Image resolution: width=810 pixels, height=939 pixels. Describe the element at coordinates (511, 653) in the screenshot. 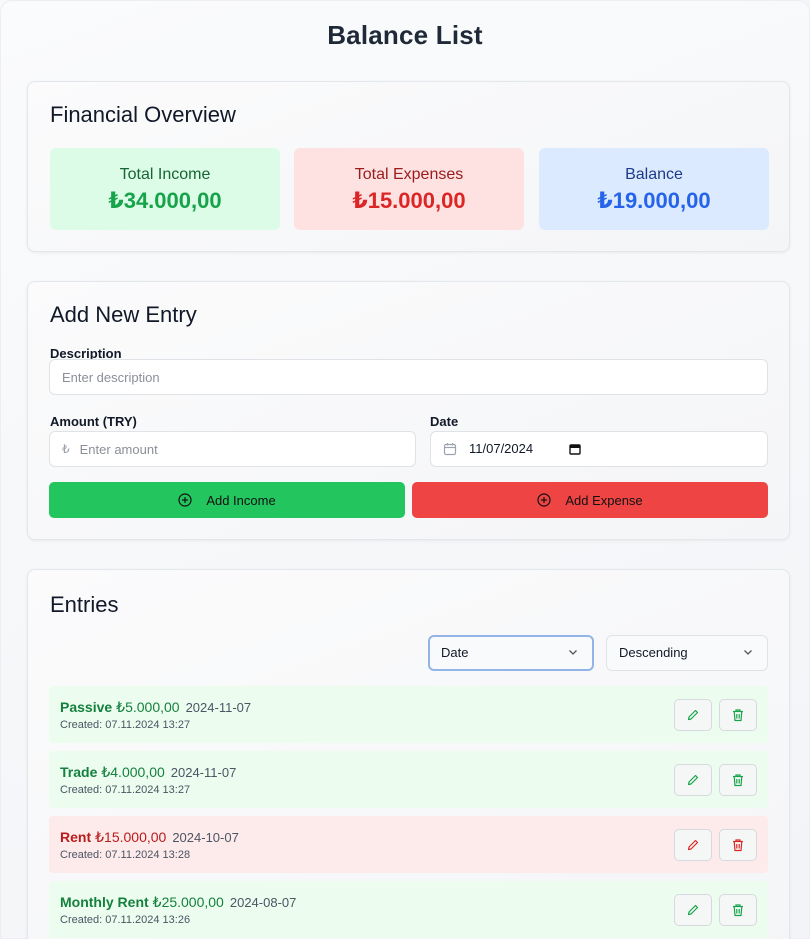

I see `sort-field-select: Date` at that location.